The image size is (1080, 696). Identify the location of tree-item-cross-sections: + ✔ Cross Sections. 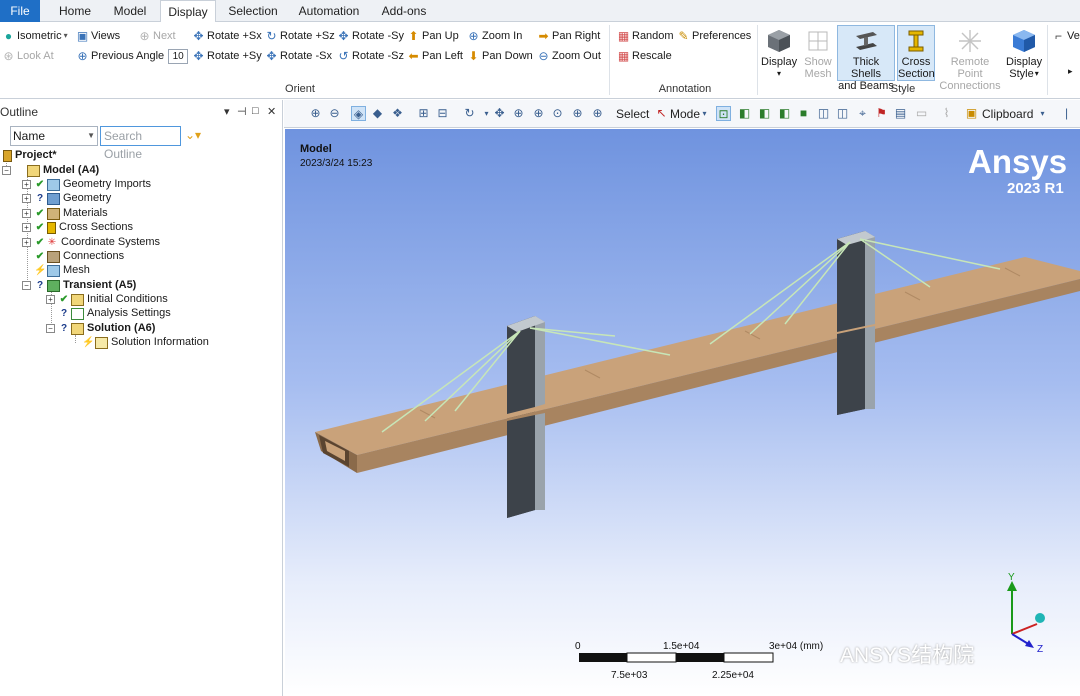
(77, 227).